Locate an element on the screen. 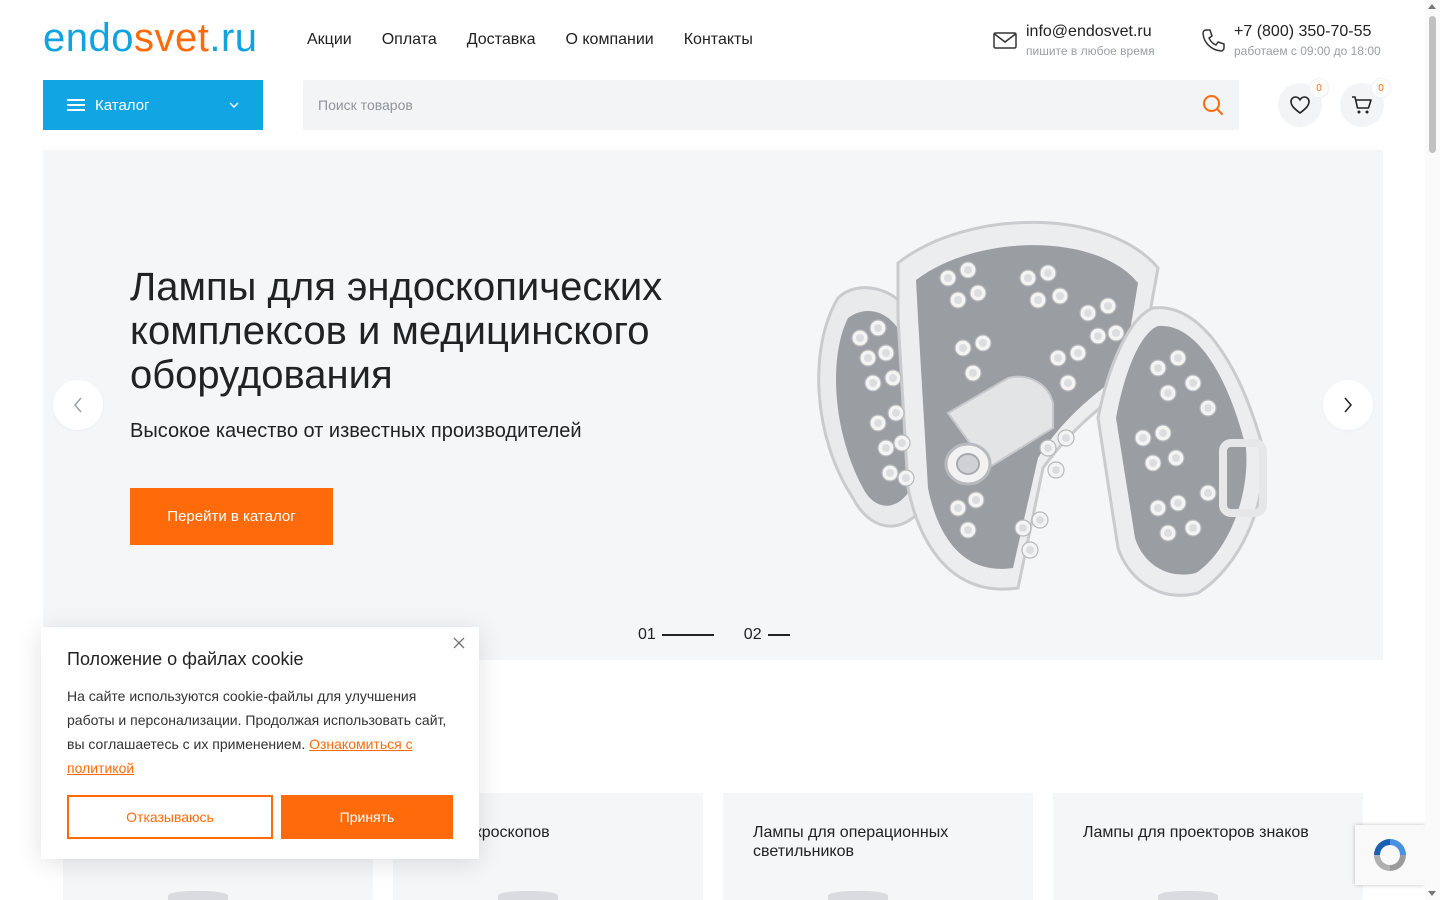  cart-count-badge: 0 is located at coordinates (1381, 88).